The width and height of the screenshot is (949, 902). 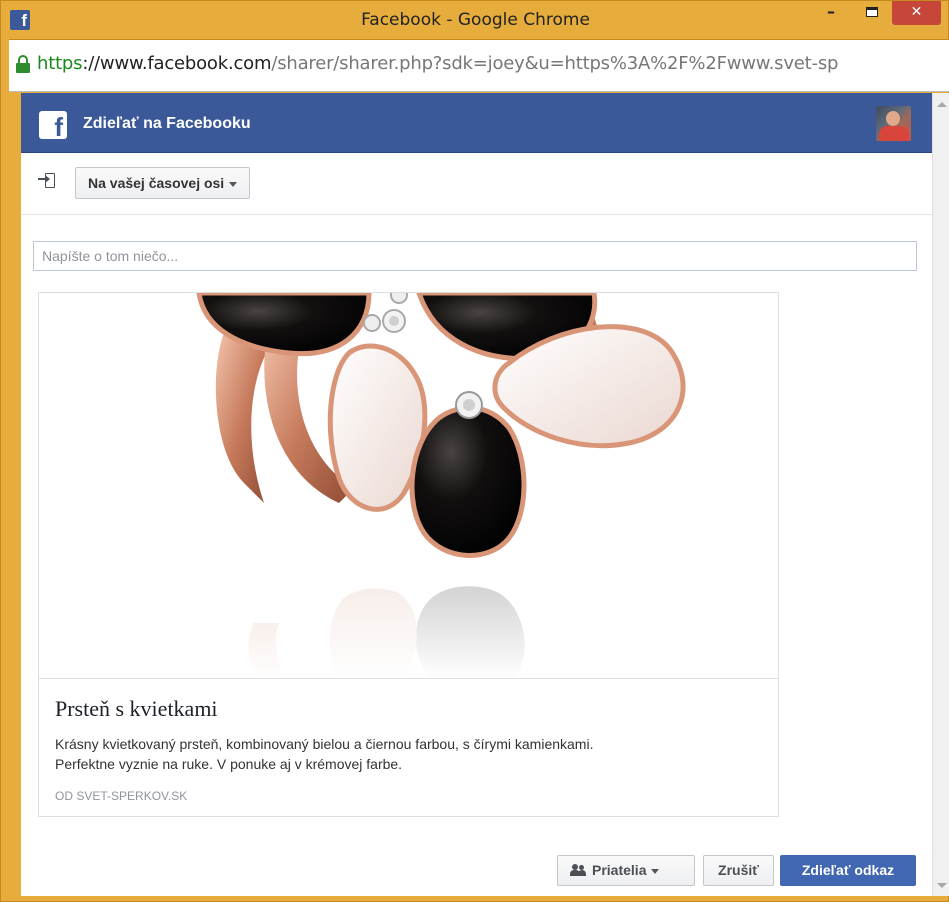 I want to click on dialog-header: f Zdieľať na Facebooku, so click(x=476, y=123).